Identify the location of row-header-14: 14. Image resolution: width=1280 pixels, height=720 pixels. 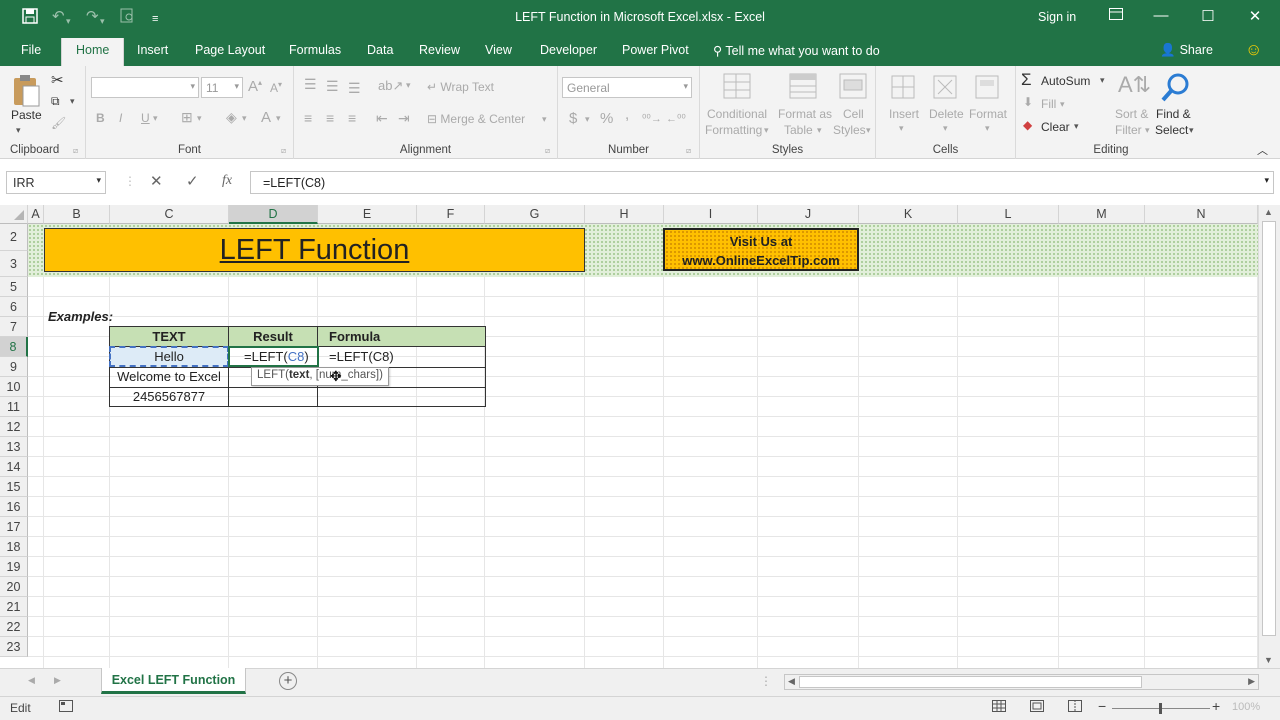
(14, 467).